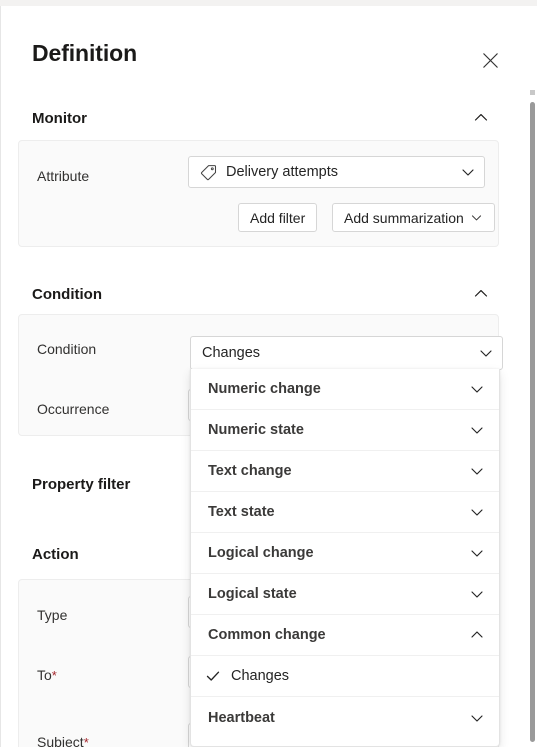 The image size is (537, 747). I want to click on dropdown-item-text-state: Text state, so click(345, 512).